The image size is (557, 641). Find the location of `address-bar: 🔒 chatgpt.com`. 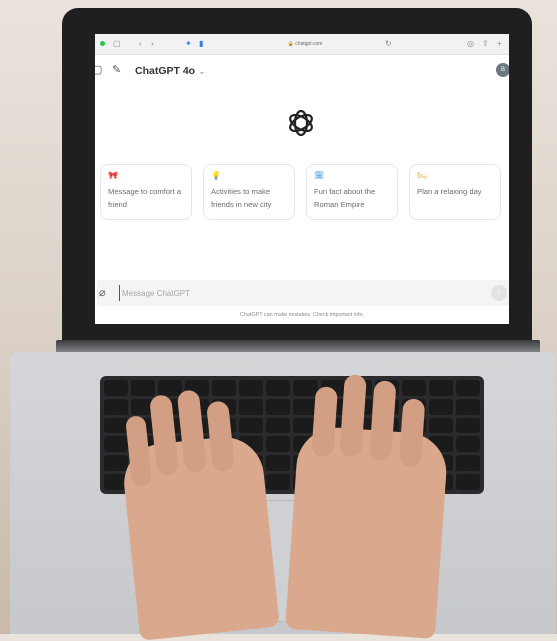

address-bar: 🔒 chatgpt.com is located at coordinates (305, 44).